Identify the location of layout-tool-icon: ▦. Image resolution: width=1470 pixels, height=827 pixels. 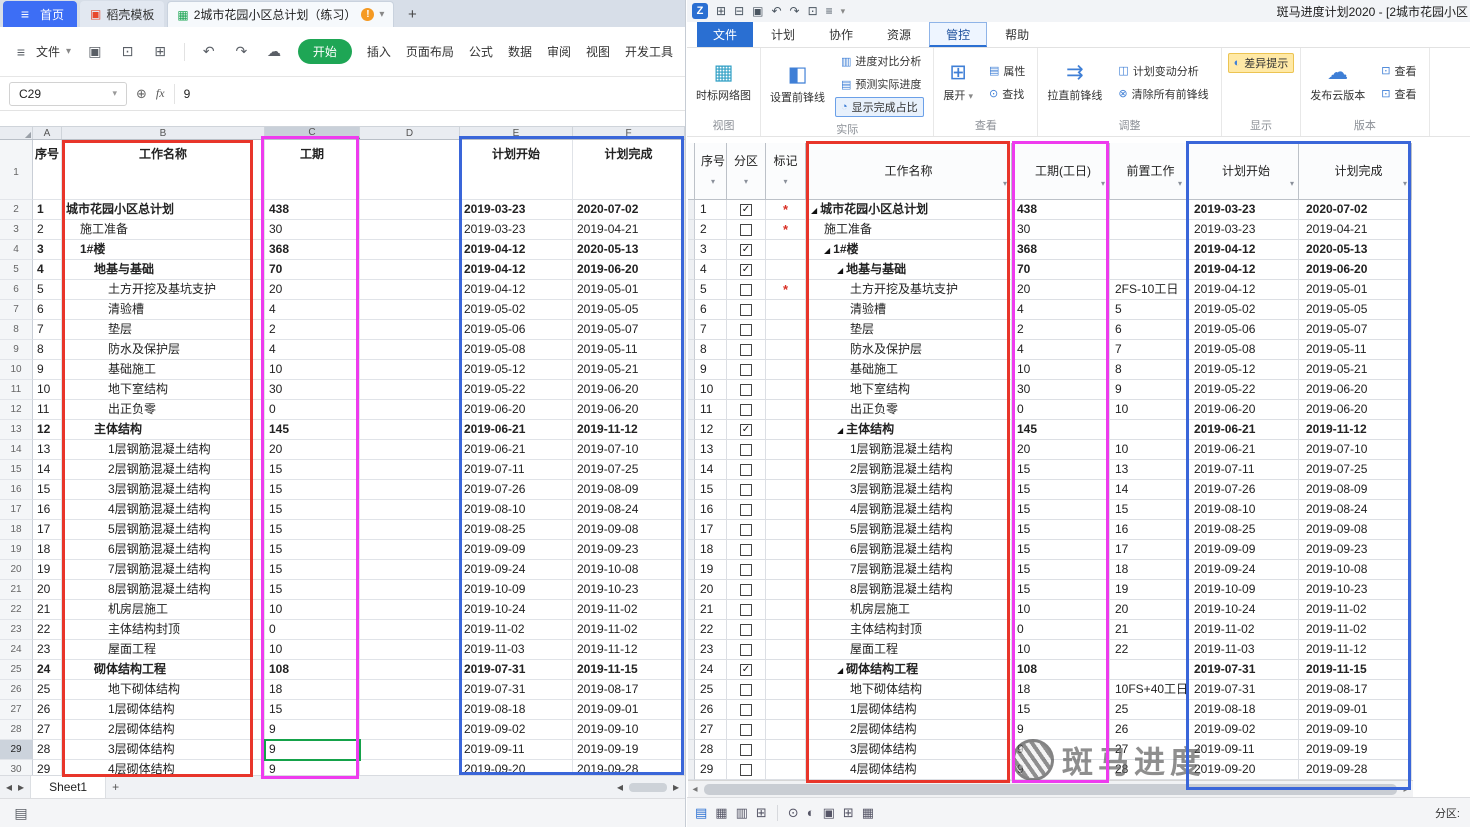
(868, 813).